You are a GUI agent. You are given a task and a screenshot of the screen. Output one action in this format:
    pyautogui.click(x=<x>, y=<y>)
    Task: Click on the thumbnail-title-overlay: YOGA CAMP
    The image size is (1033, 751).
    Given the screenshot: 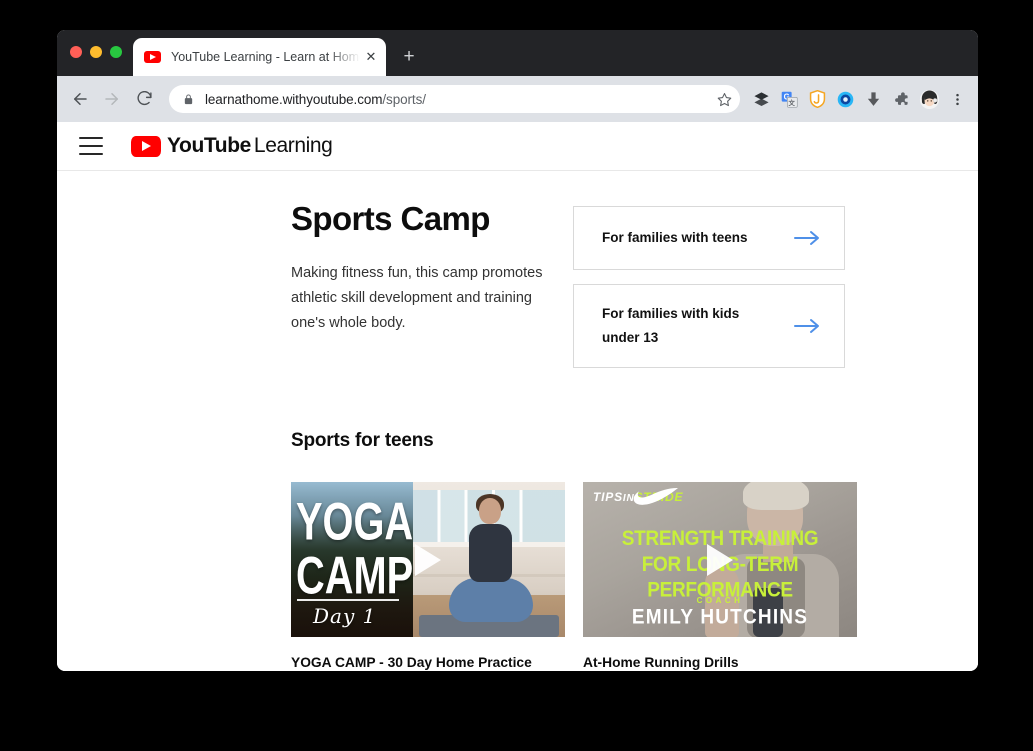 What is the action you would take?
    pyautogui.click(x=352, y=546)
    